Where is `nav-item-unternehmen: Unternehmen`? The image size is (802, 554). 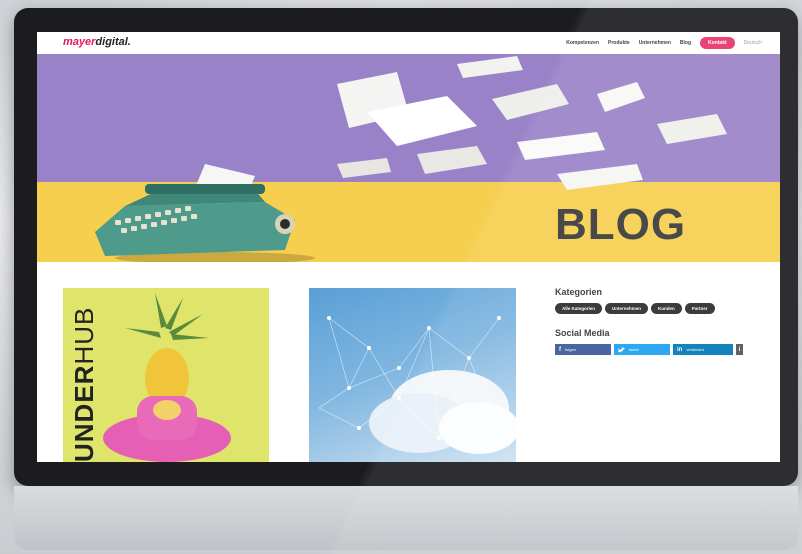
nav-item-unternehmen: Unternehmen is located at coordinates (655, 43).